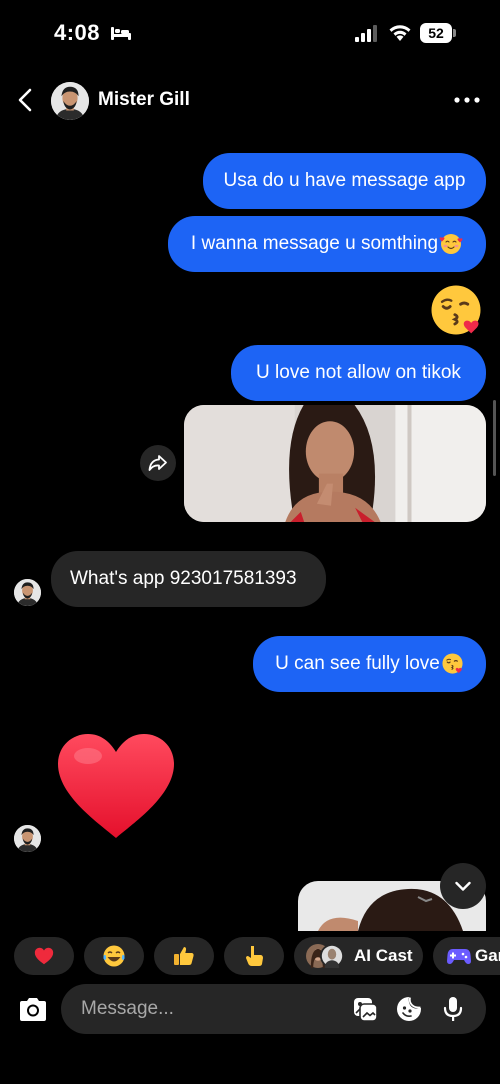 Image resolution: width=500 pixels, height=1084 pixels. What do you see at coordinates (325, 956) in the screenshot?
I see `ai-cast-avatars` at bounding box center [325, 956].